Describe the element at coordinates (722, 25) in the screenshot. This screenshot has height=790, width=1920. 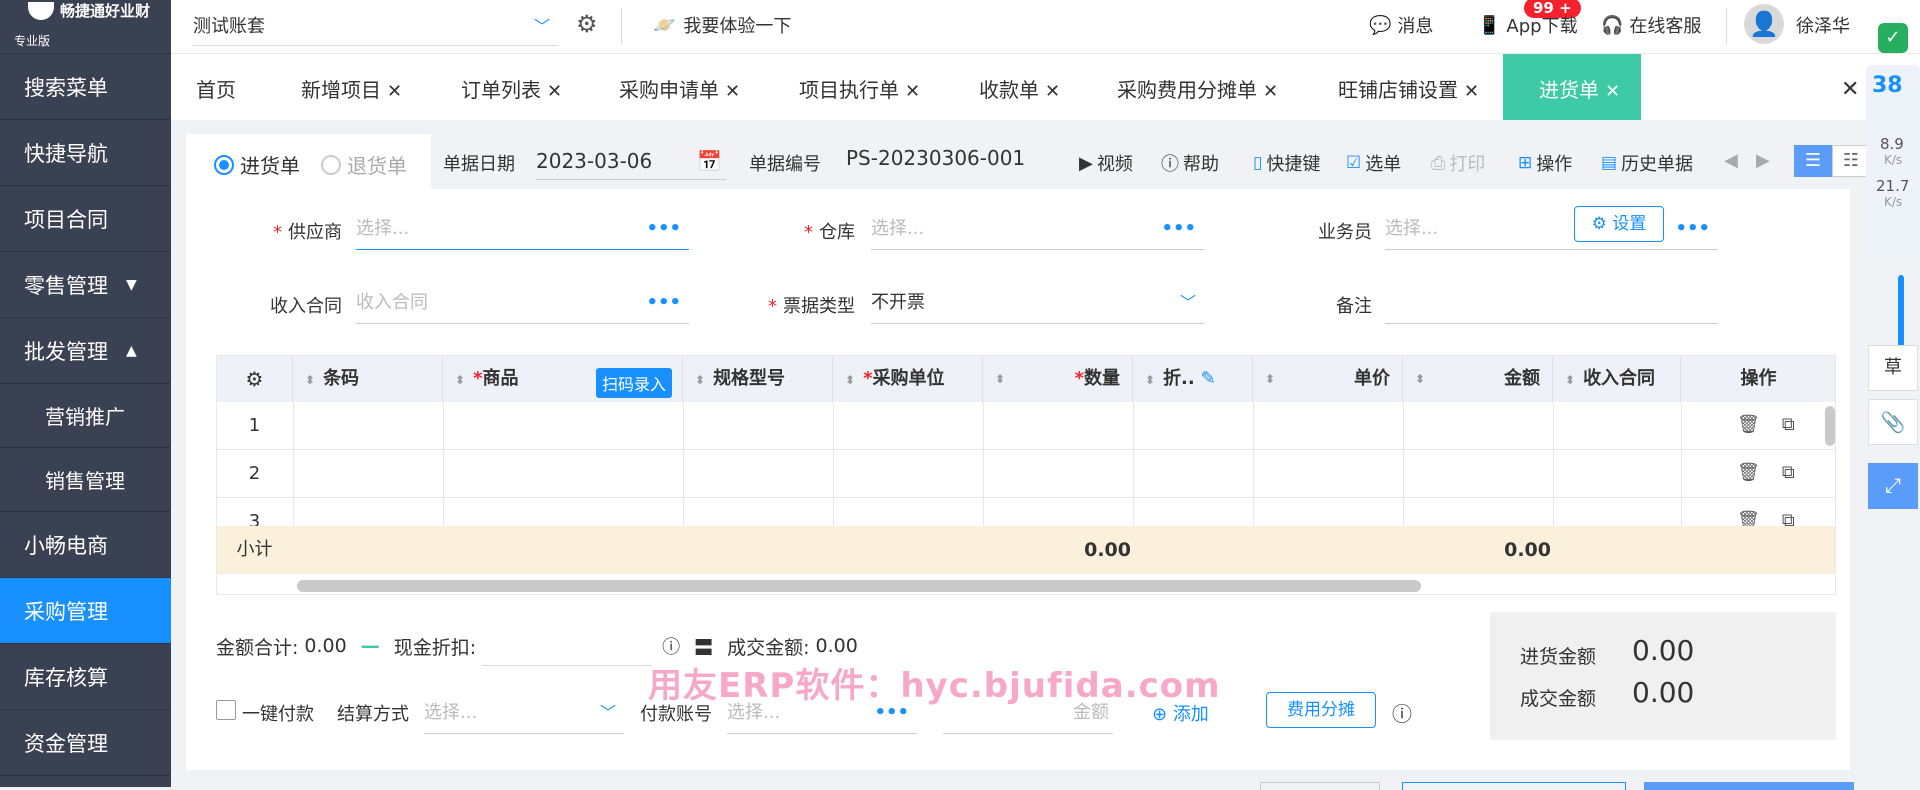
I see `try-button: 🪐 我要体验一下` at that location.